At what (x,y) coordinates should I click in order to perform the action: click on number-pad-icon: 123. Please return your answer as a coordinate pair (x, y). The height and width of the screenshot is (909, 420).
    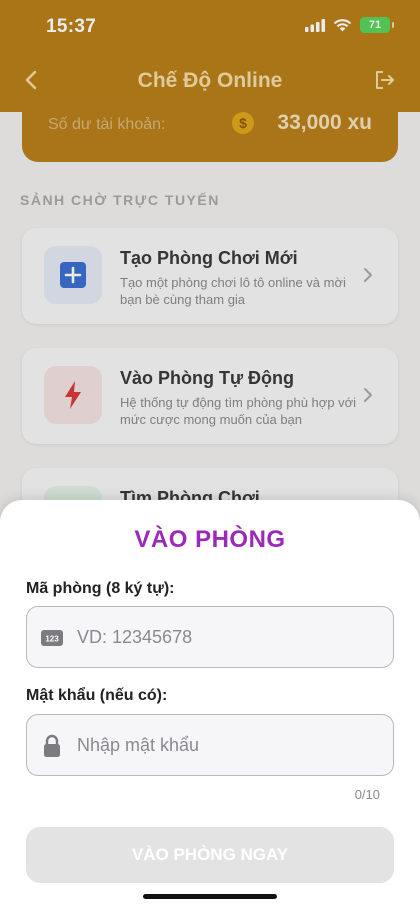
    Looking at the image, I should click on (52, 638).